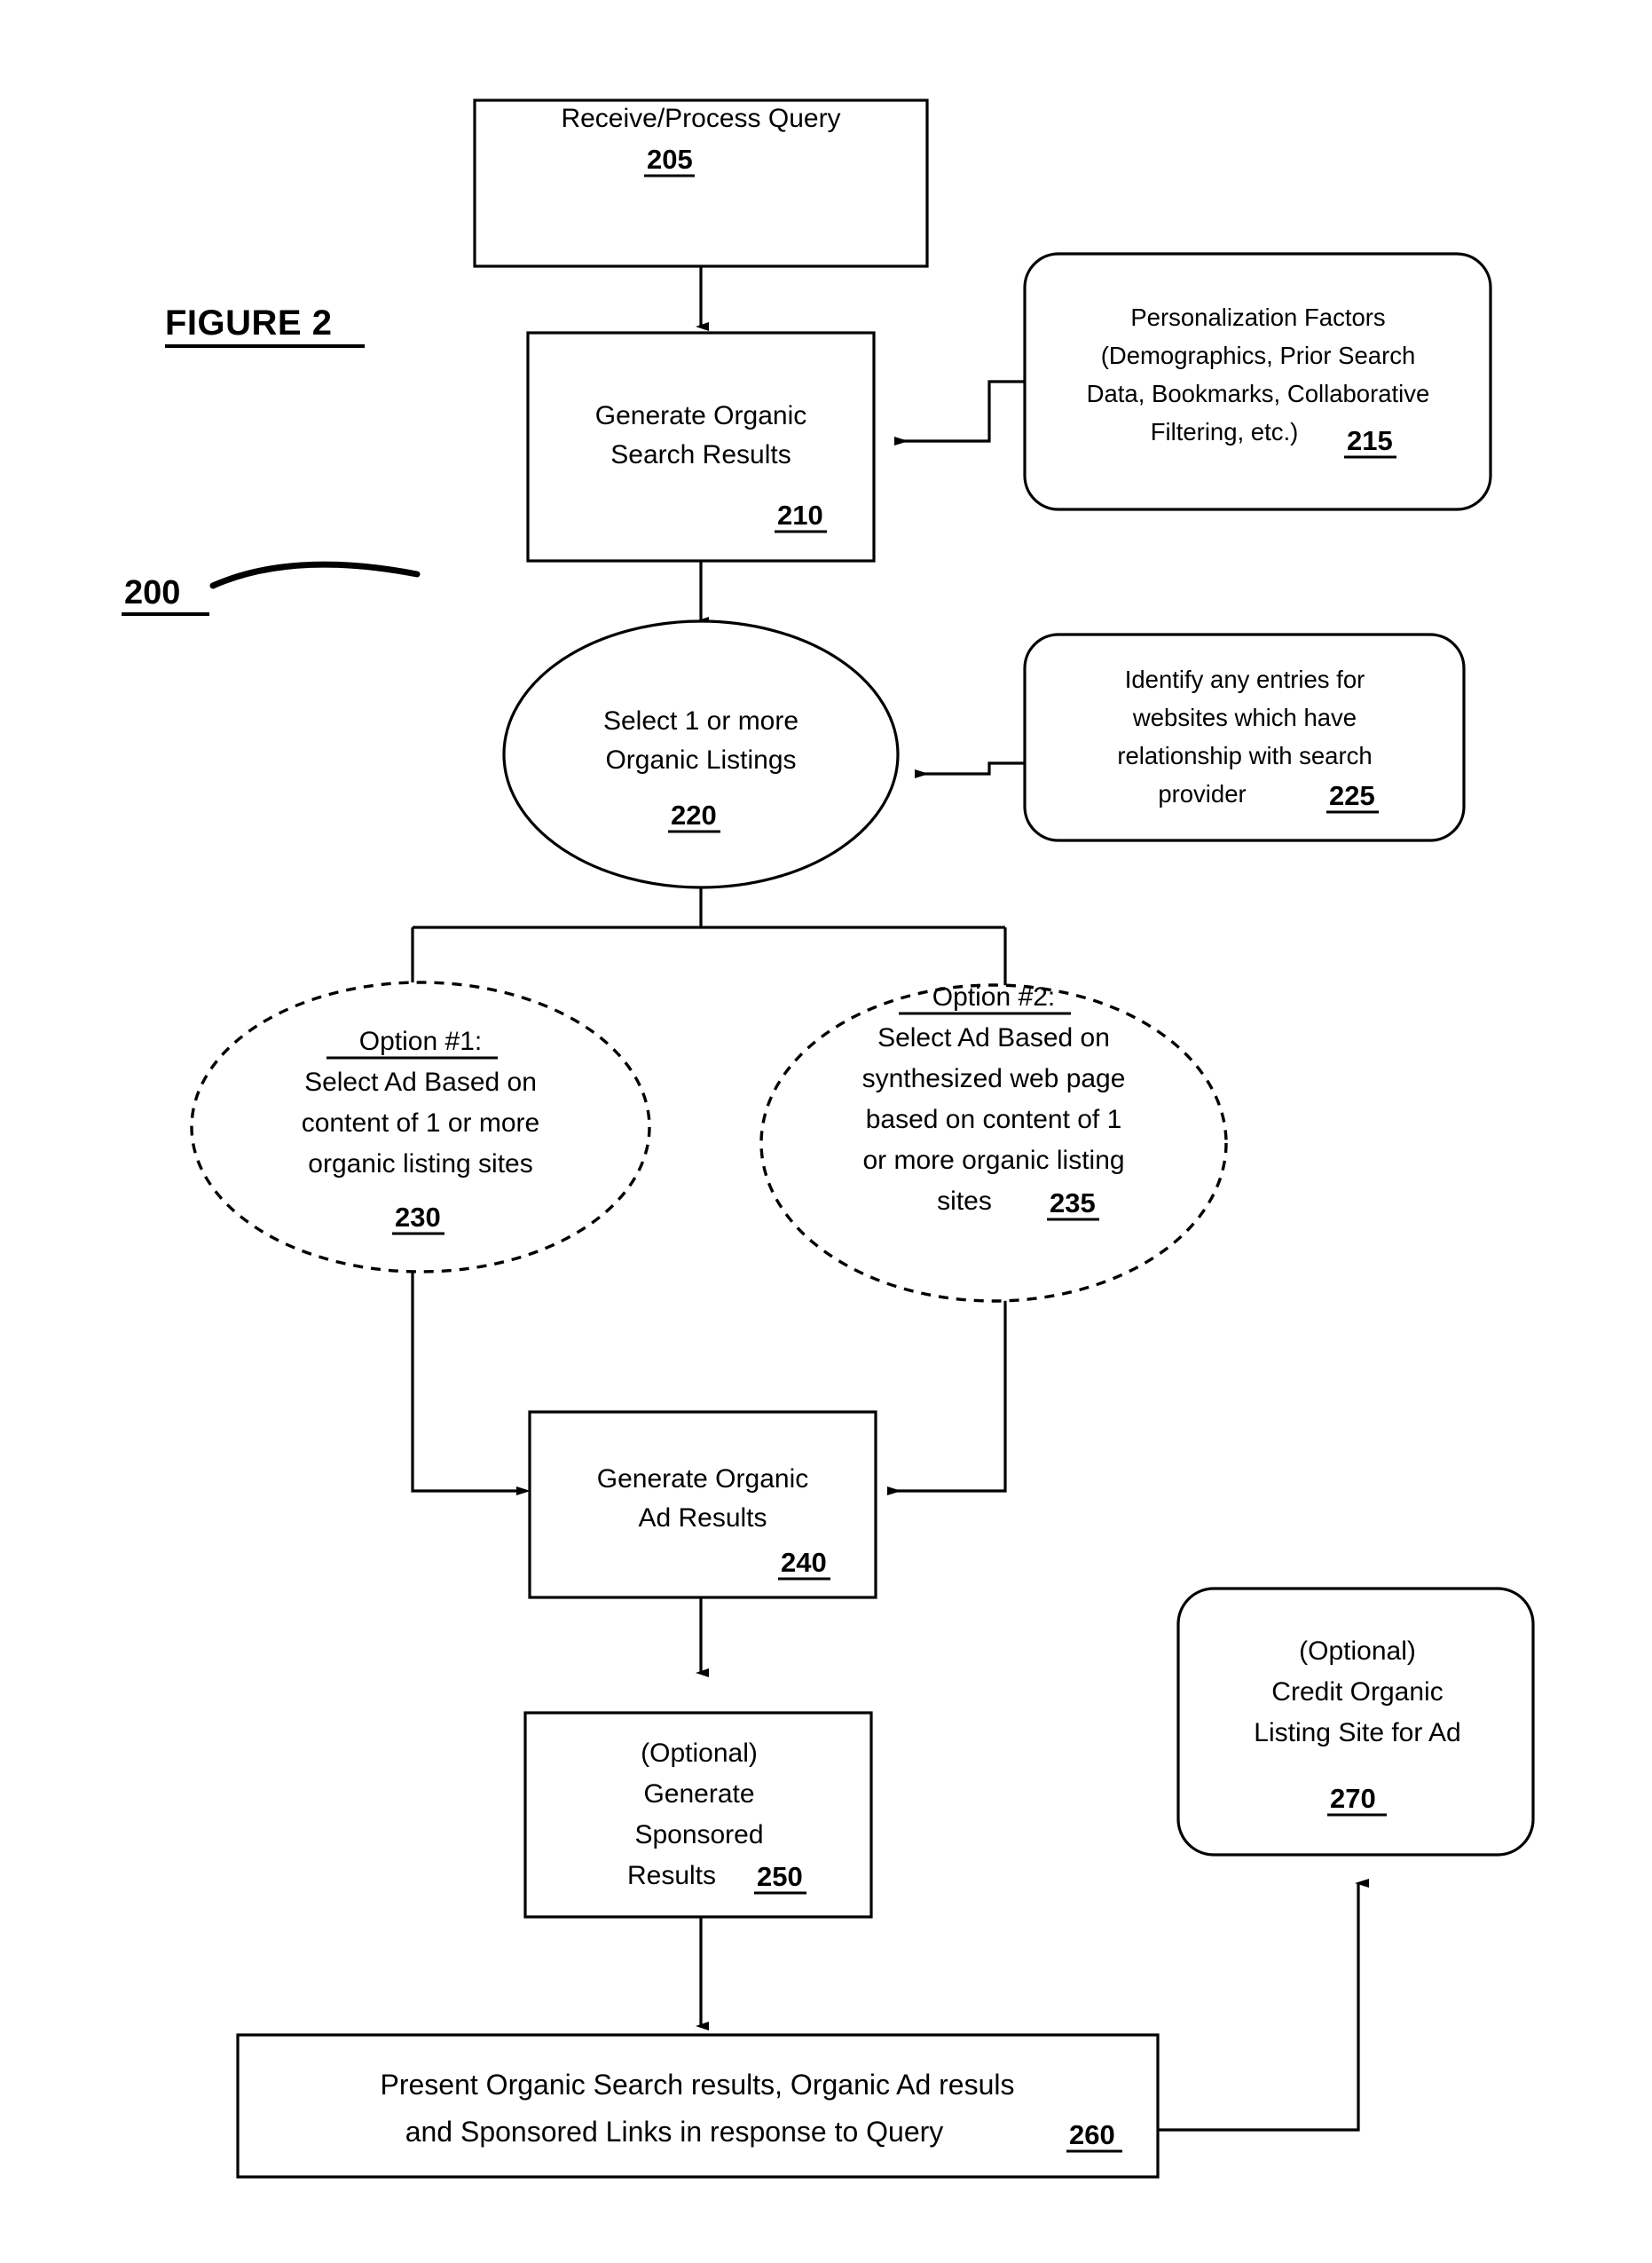 The image size is (1652, 2263). What do you see at coordinates (674, 2132) in the screenshot?
I see `node-260-line-2: and Sponsored Links in response to Query` at bounding box center [674, 2132].